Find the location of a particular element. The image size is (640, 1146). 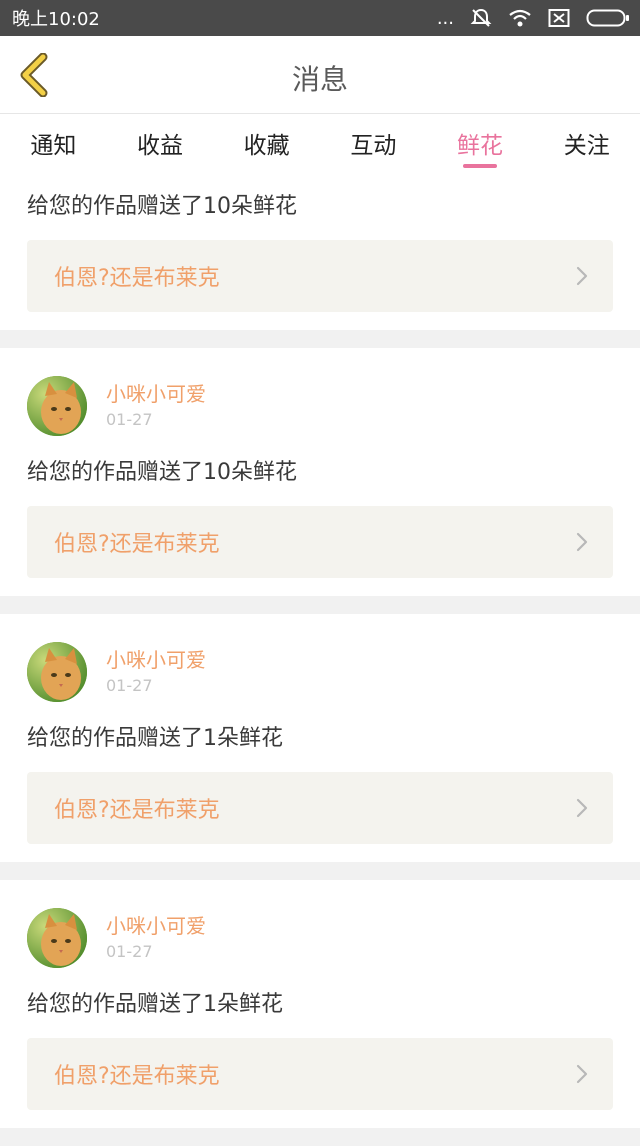

tab-label: 关注 is located at coordinates (586, 146).